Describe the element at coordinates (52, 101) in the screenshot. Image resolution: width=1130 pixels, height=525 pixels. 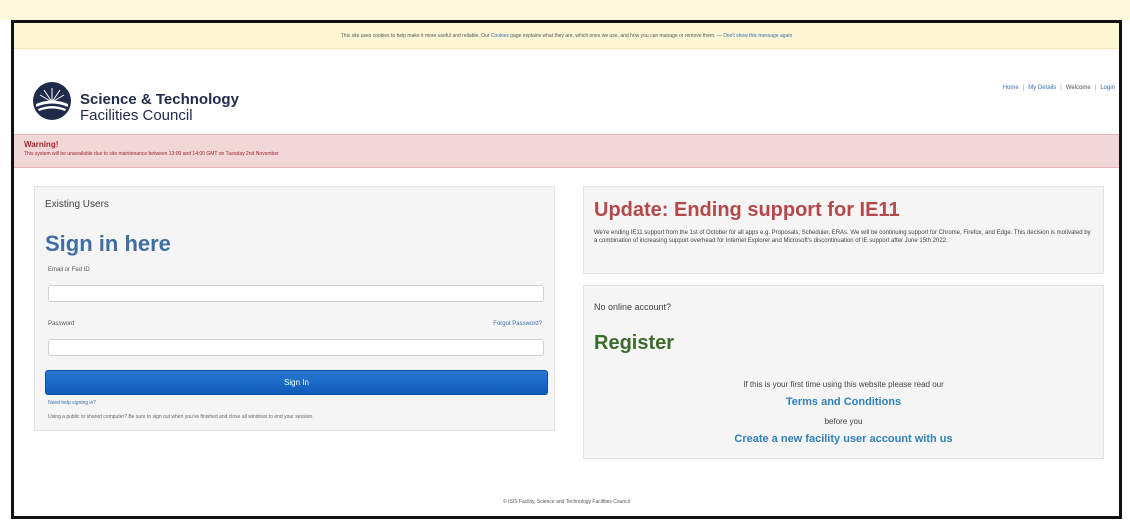
I see `stfc-sun-logo-icon` at that location.